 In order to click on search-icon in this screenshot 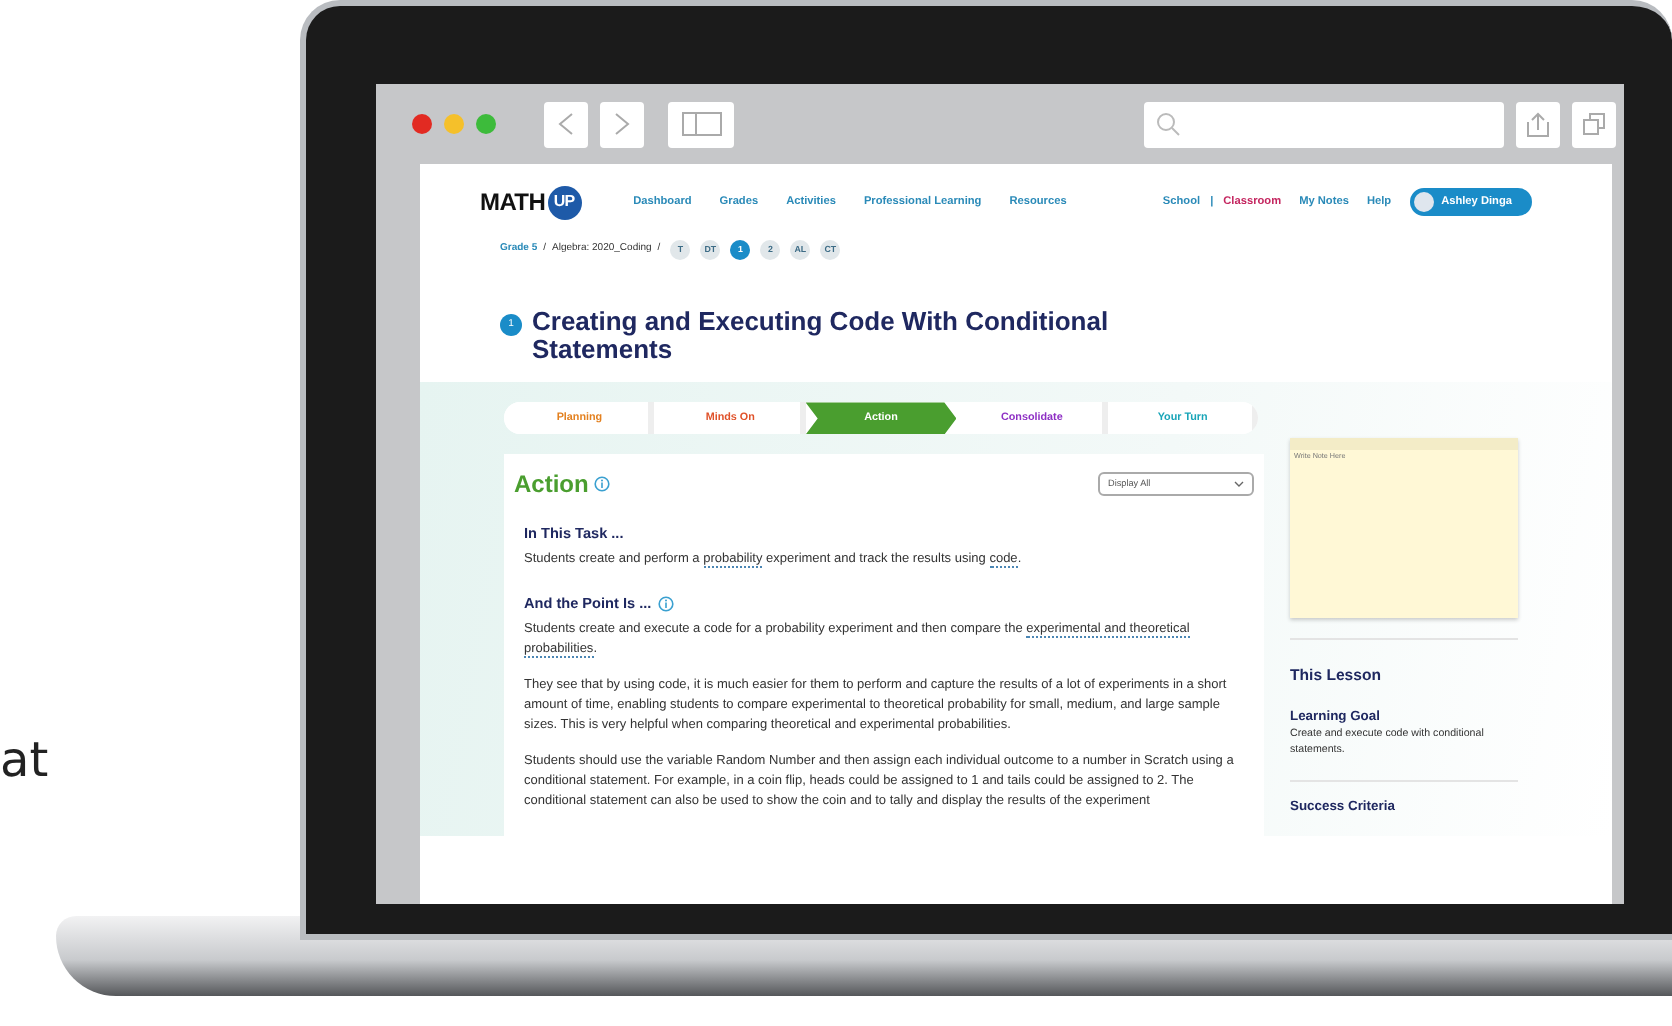, I will do `click(1168, 124)`.